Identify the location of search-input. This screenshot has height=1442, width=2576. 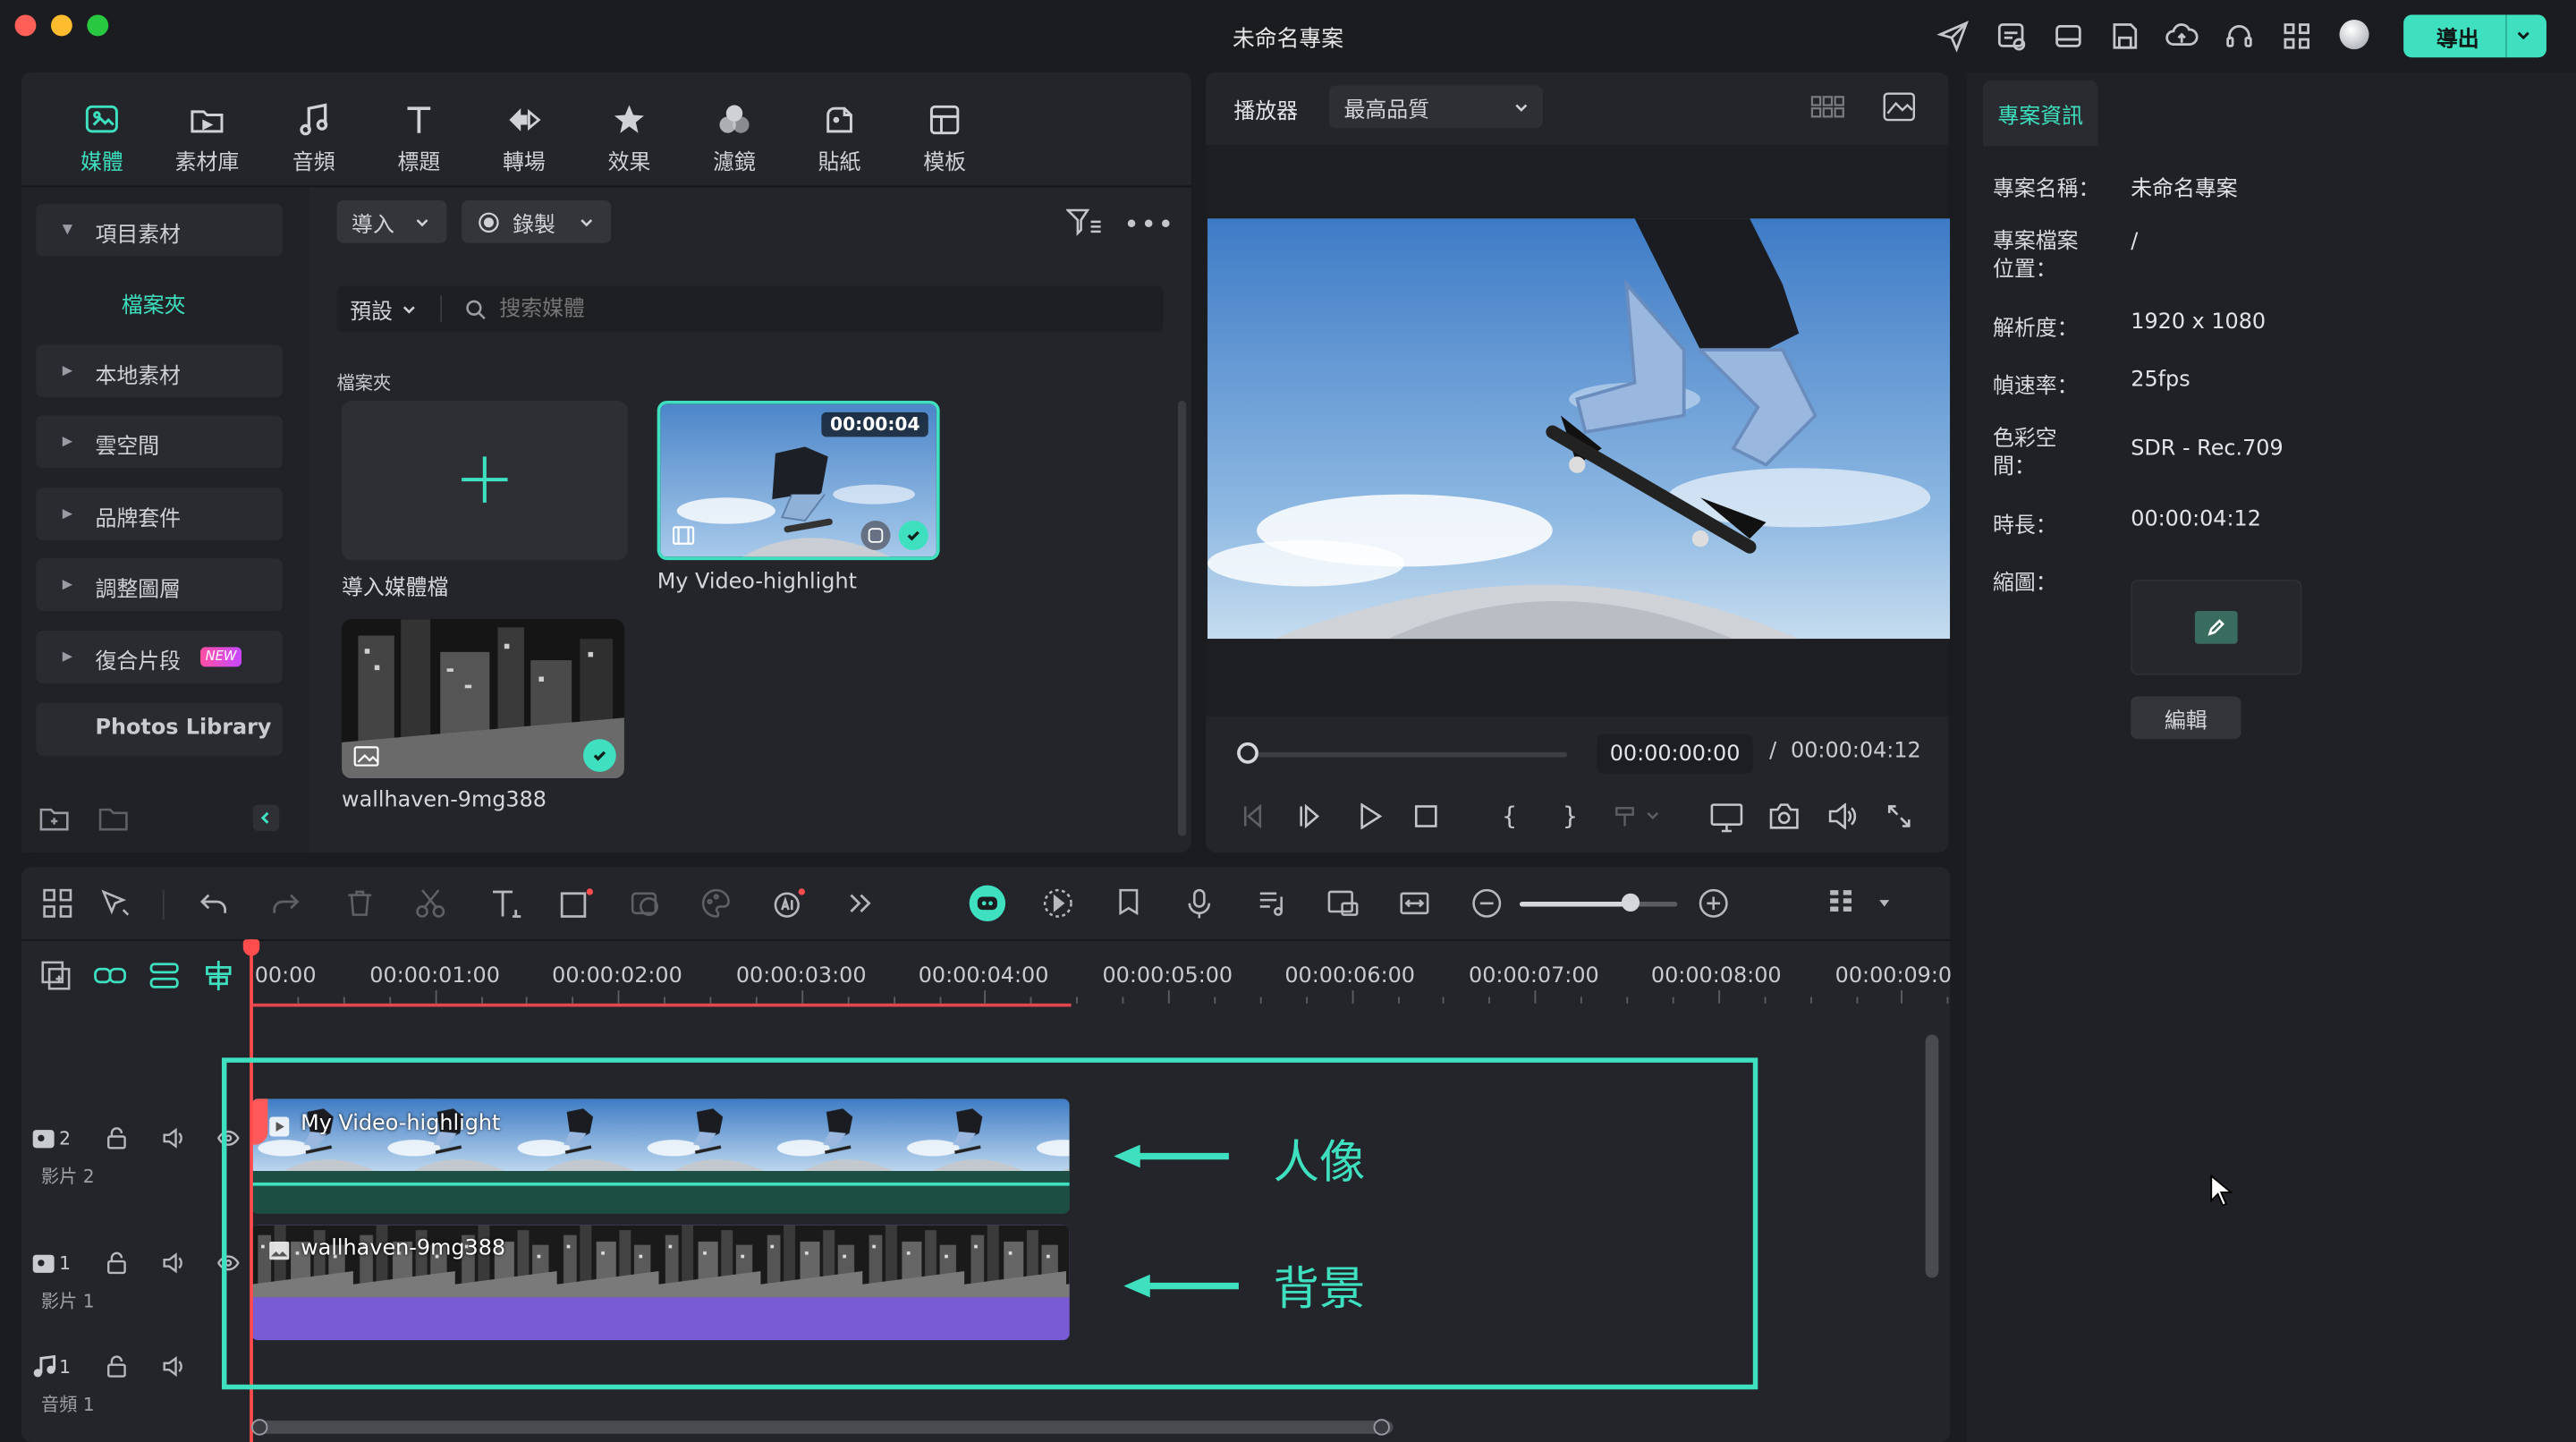
(811, 308).